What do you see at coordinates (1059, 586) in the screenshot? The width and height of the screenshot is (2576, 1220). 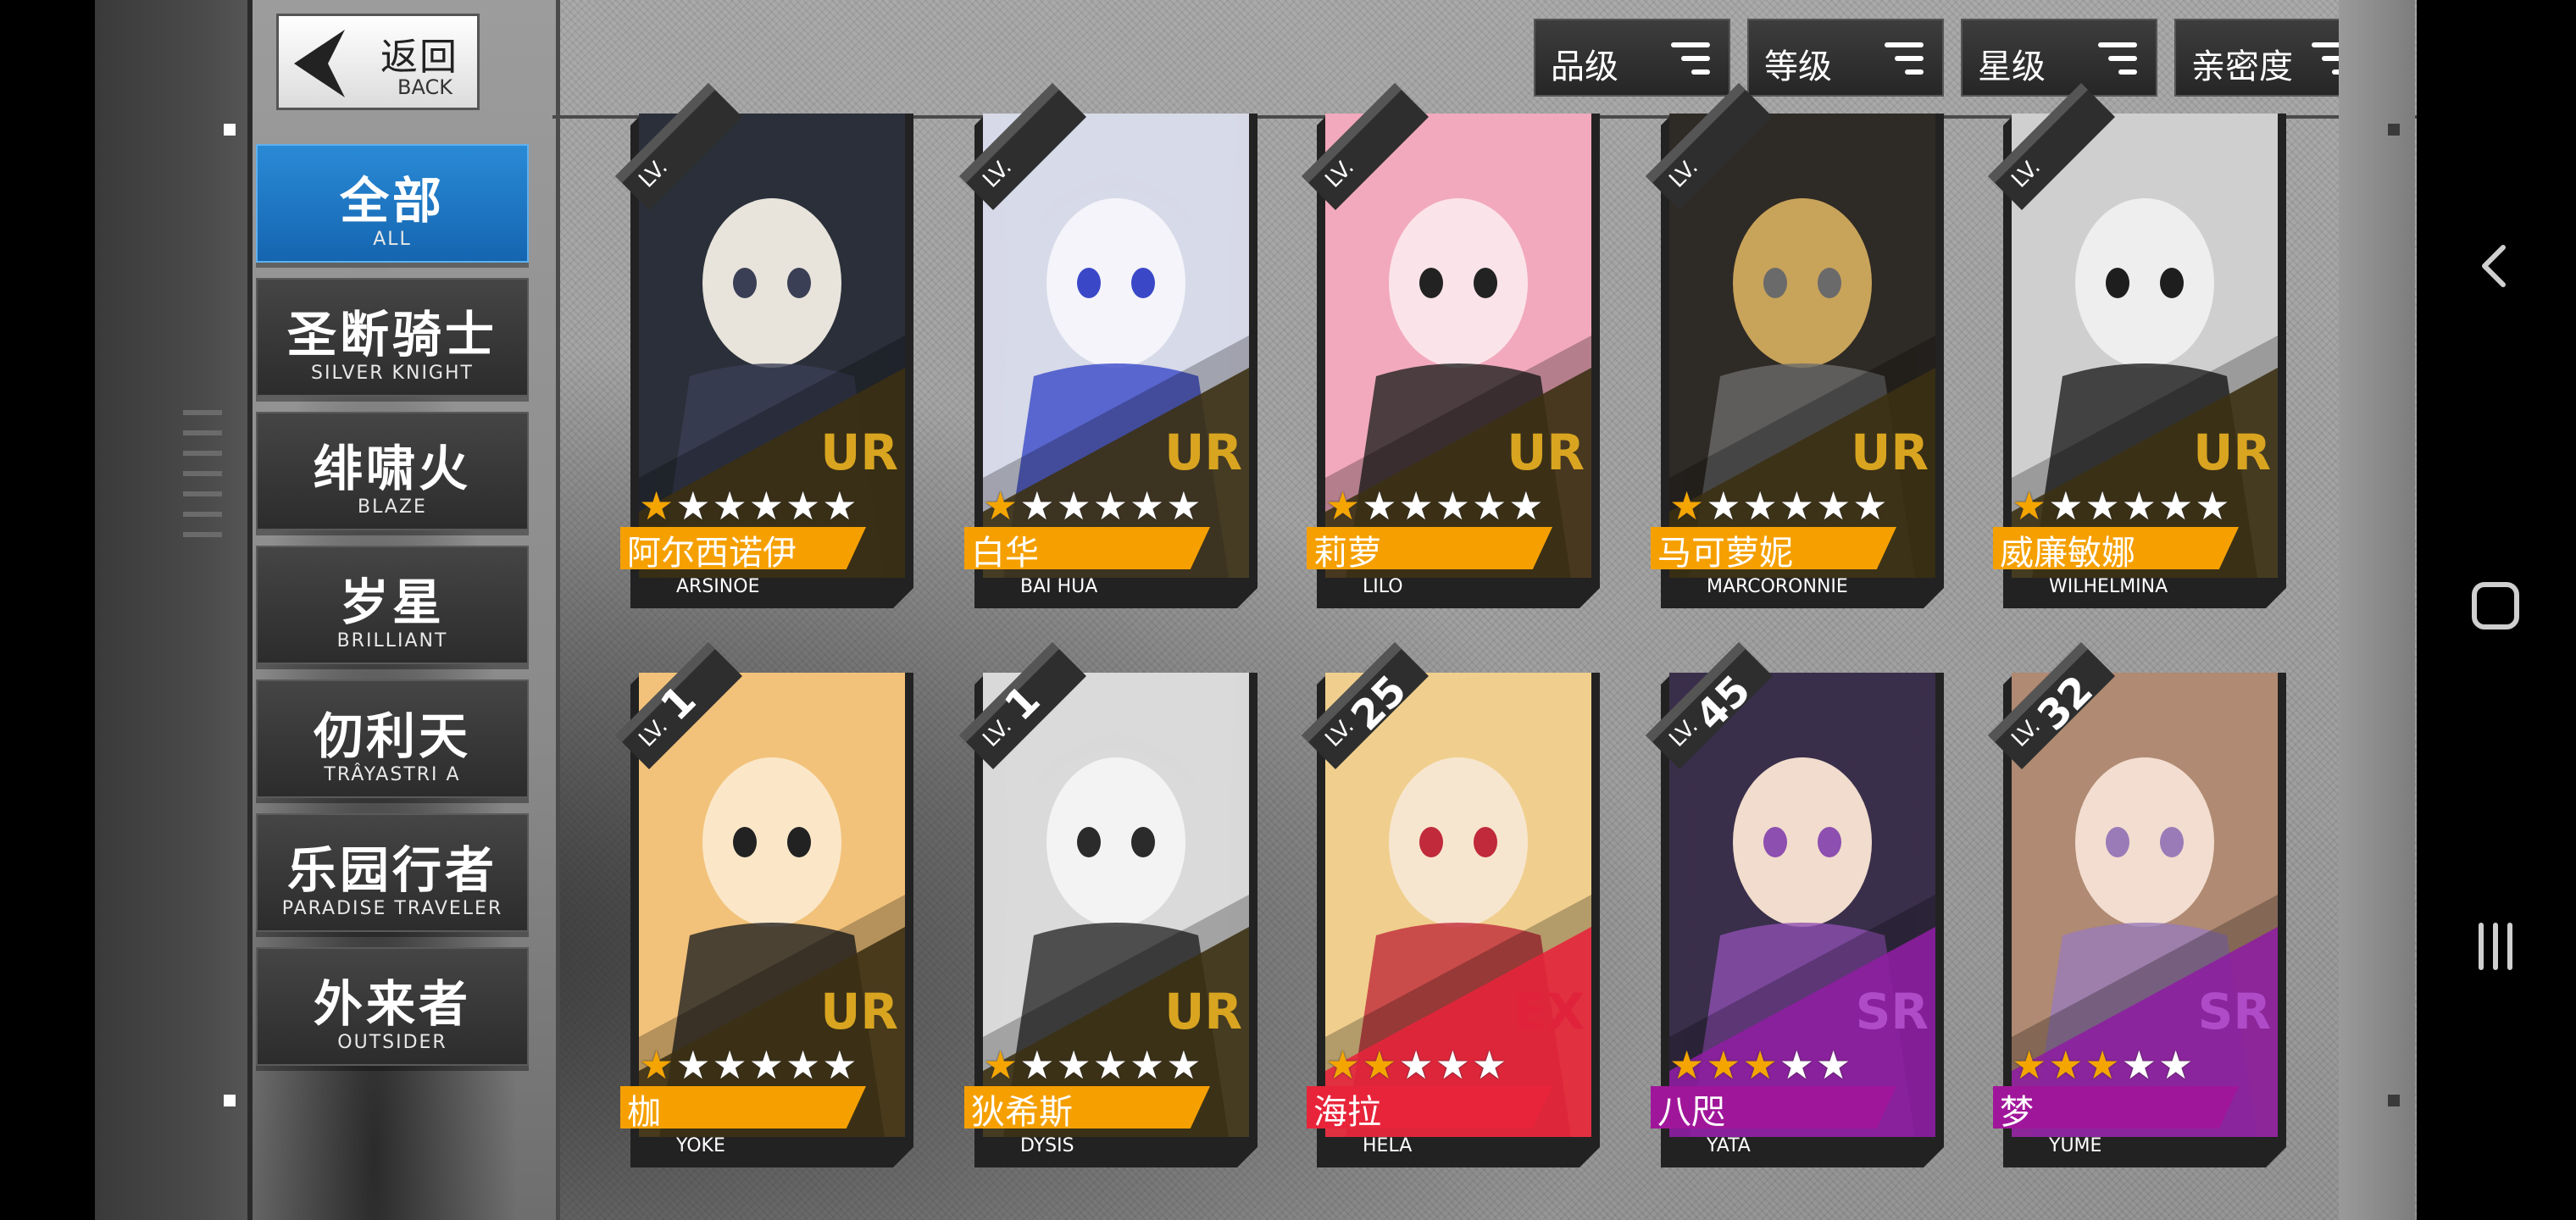 I see `character-name-en: BAI HUA` at bounding box center [1059, 586].